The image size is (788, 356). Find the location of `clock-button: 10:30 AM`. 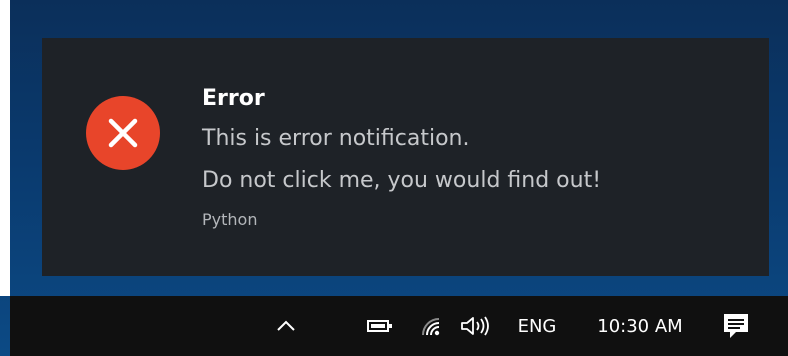

clock-button: 10:30 AM is located at coordinates (640, 326).